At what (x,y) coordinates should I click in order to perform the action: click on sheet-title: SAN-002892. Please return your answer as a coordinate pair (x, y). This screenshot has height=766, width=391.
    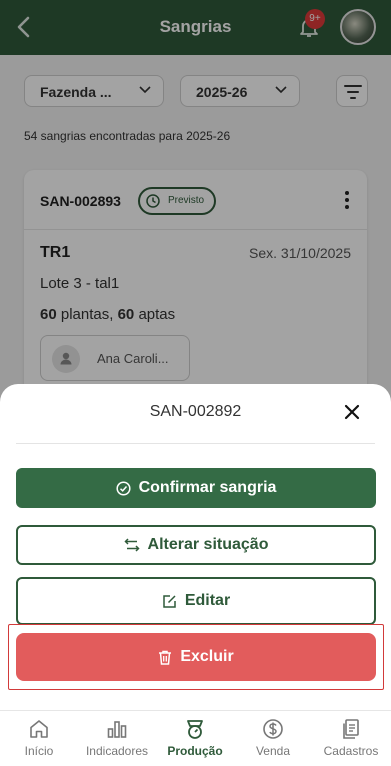
    Looking at the image, I should click on (195, 411).